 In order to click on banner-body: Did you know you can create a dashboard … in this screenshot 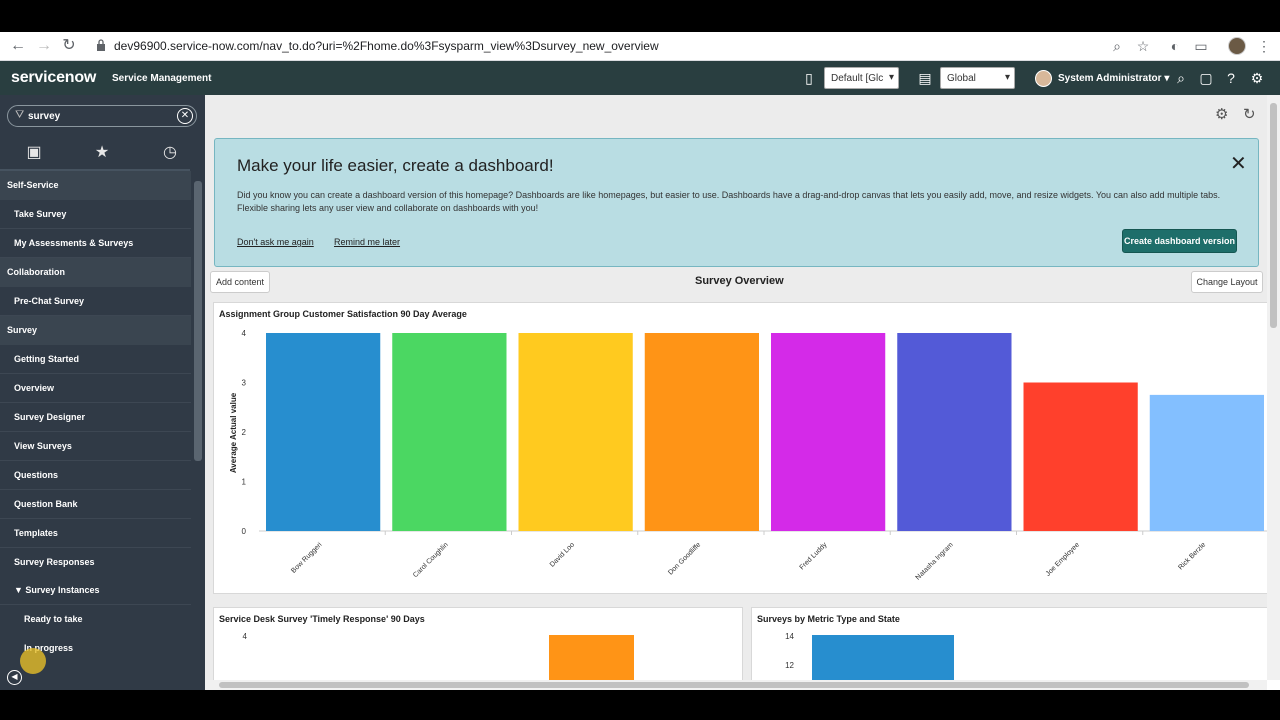, I will do `click(729, 201)`.